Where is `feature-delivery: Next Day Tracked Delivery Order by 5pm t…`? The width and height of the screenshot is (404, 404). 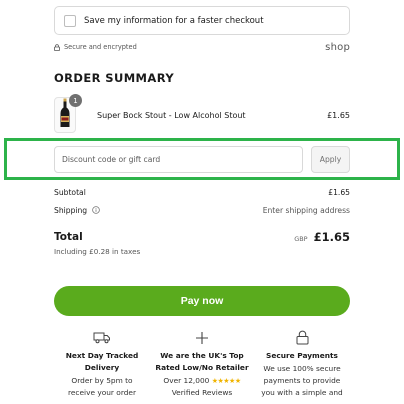
feature-delivery: Next Day Tracked Delivery Order by 5pm t… is located at coordinates (102, 364).